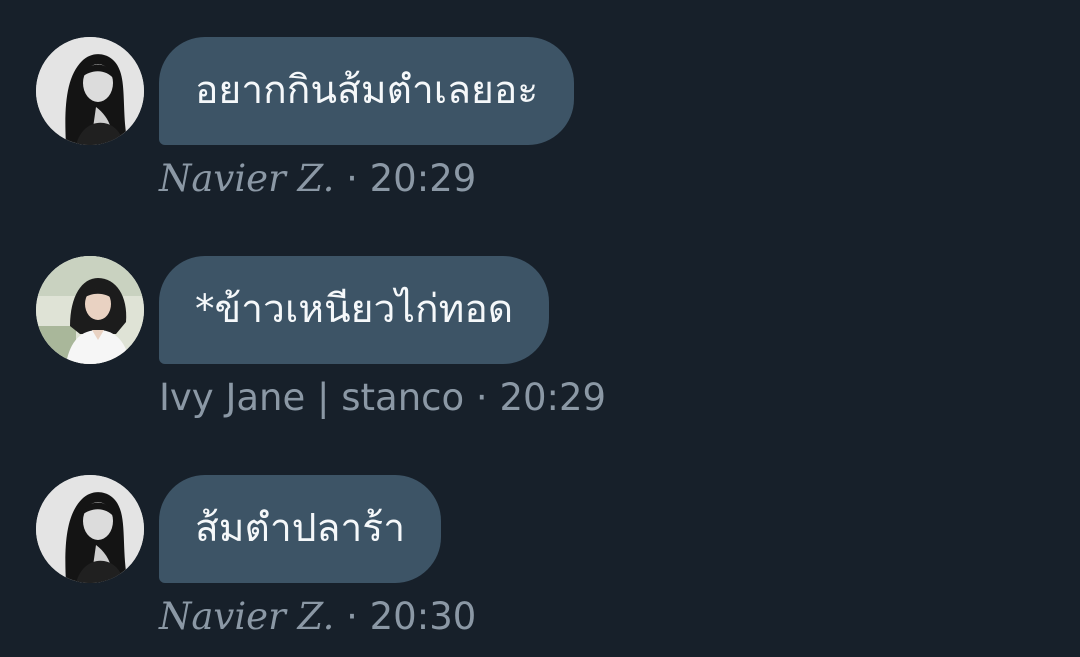 The height and width of the screenshot is (657, 1080). I want to click on message-text: *ข้าวเหนียวไก่ทอด, so click(354, 309).